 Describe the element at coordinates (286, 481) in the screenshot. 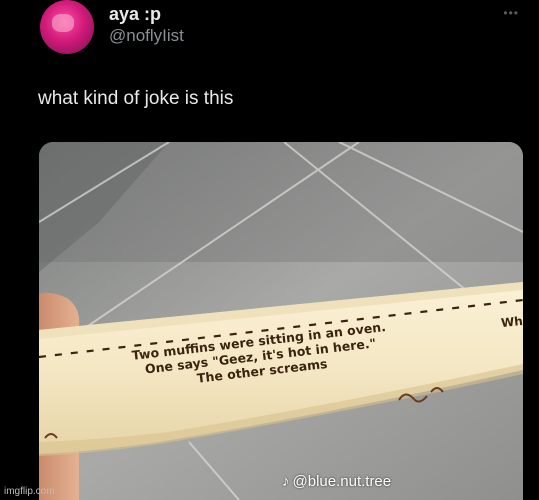

I see `tiktok-icon: ♪` at that location.